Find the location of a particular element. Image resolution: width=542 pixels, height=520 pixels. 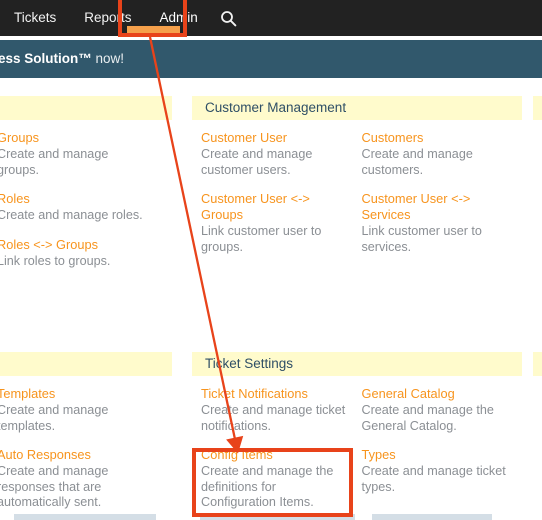

admin-link-ticket-notifications: Ticket Notifications is located at coordinates (275, 394).